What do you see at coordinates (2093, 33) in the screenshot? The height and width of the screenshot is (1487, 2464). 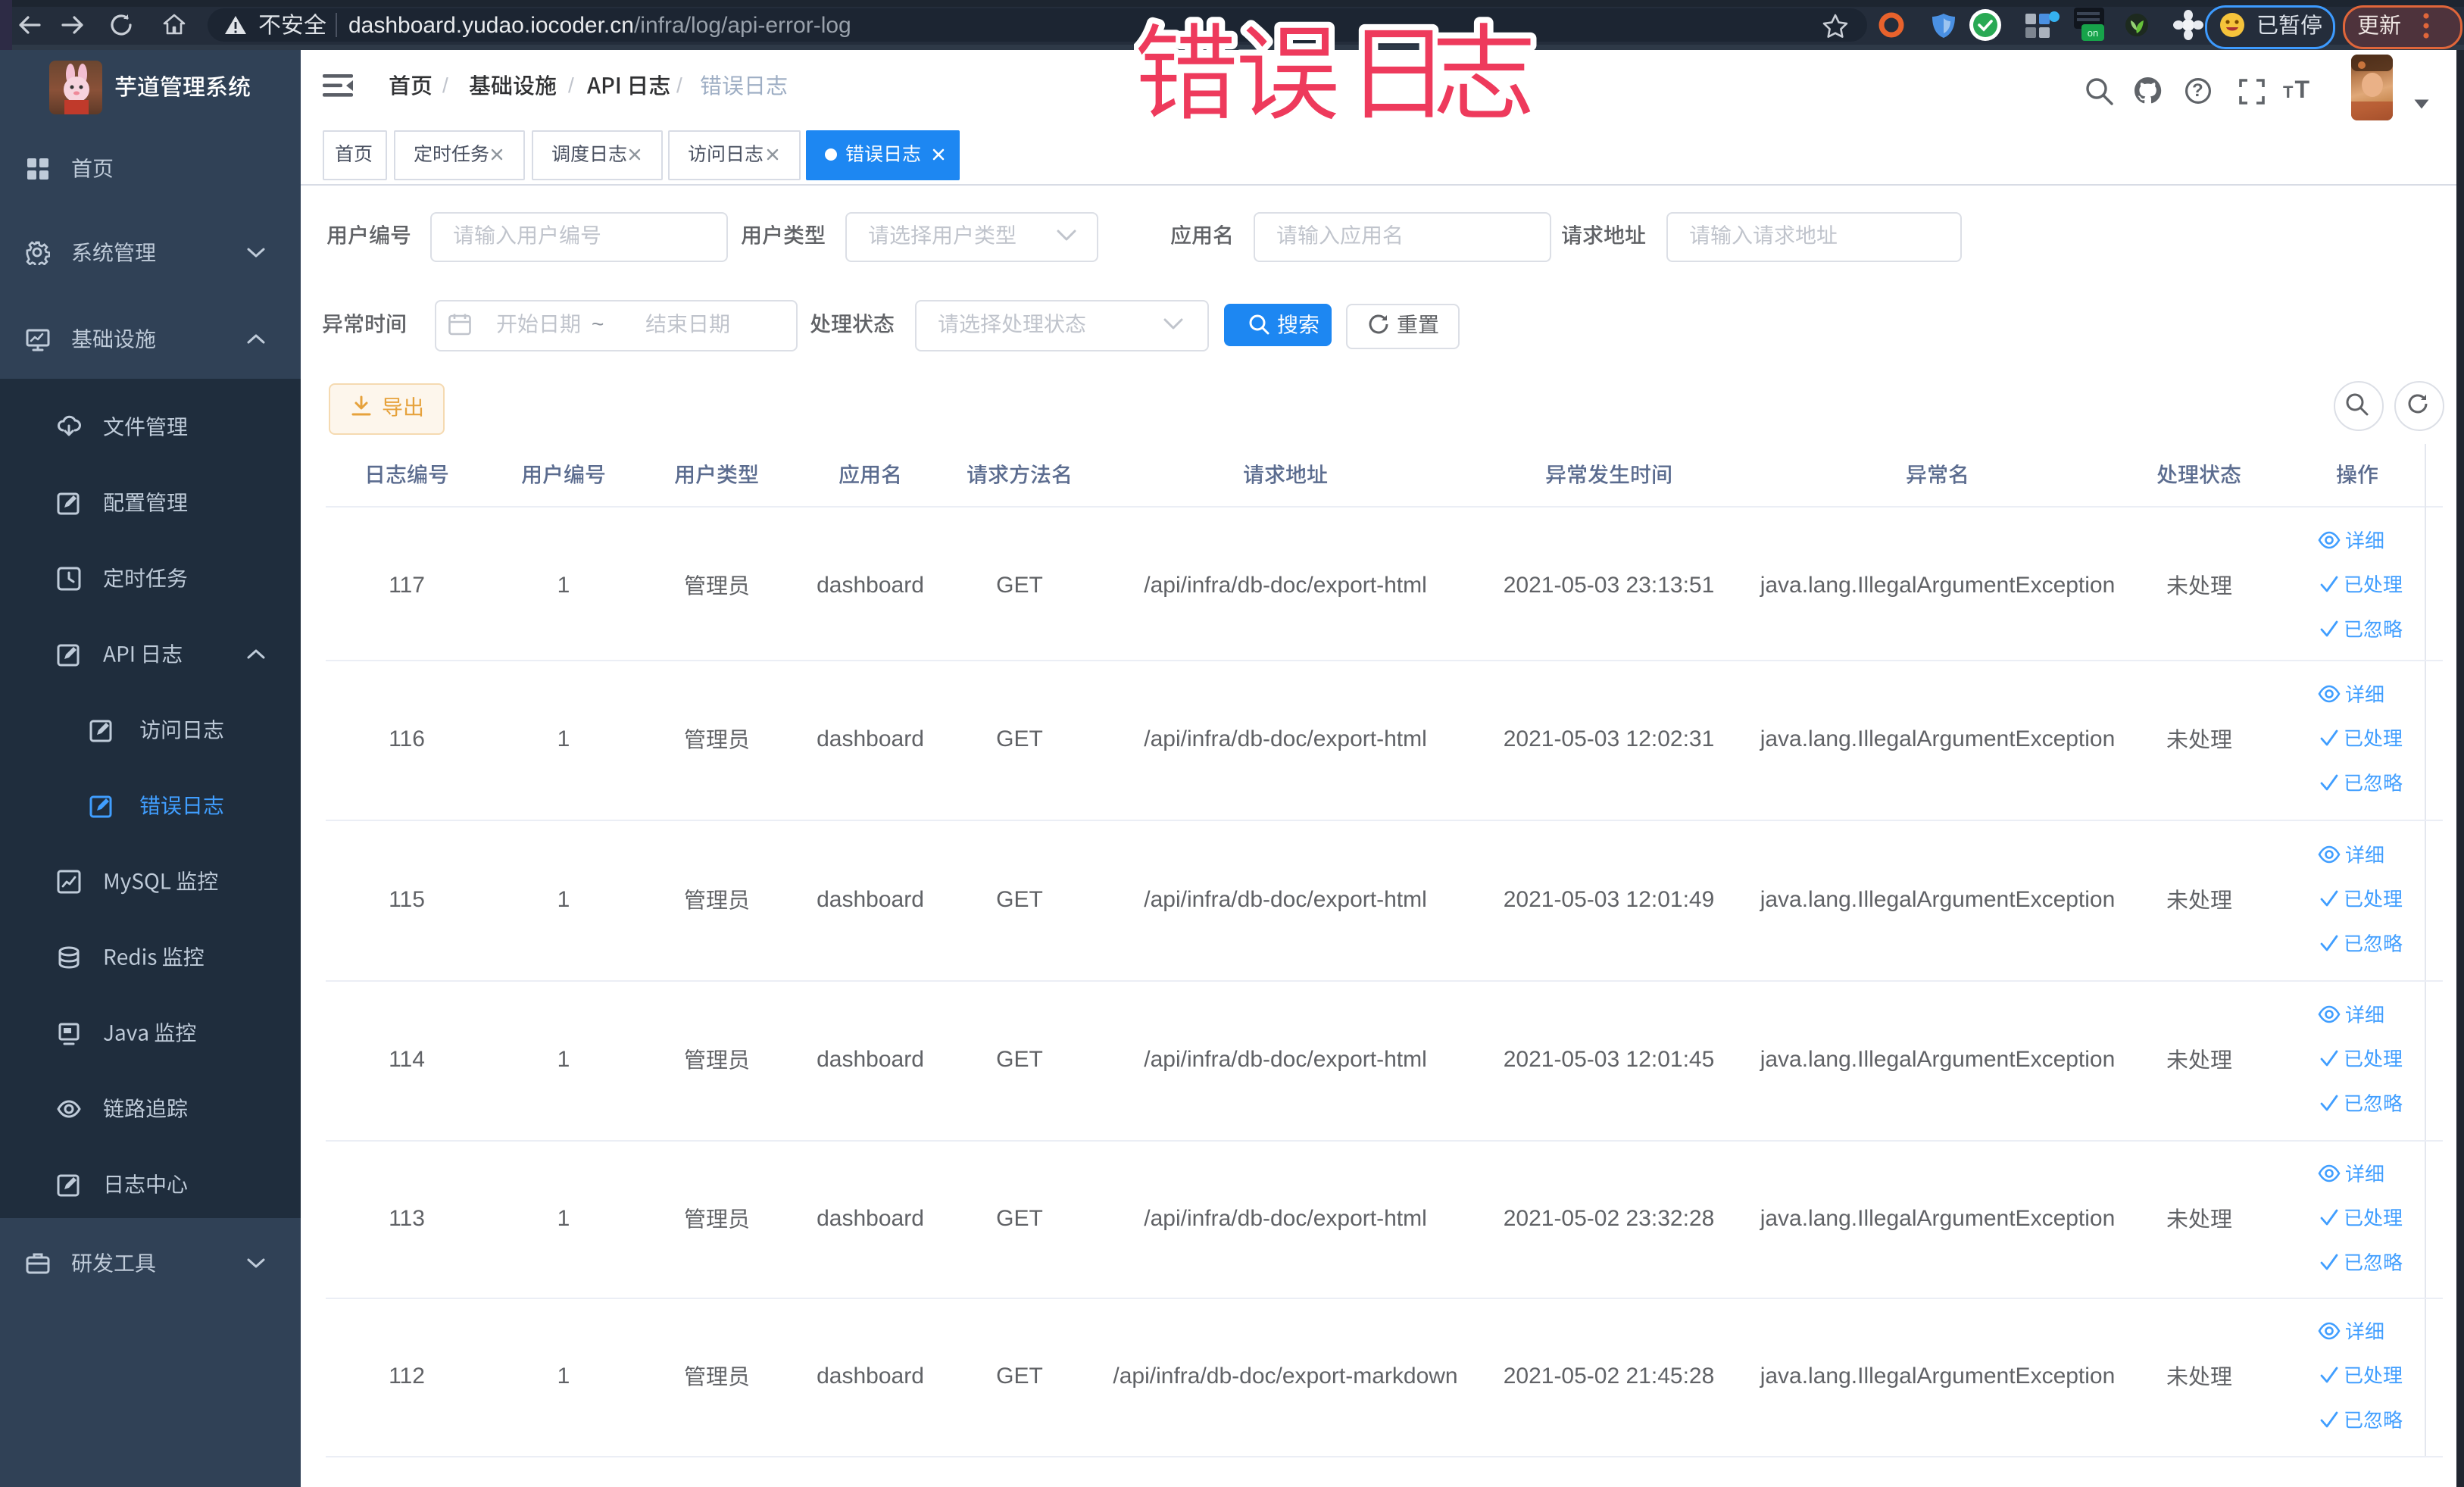 I see `svg-text: on` at bounding box center [2093, 33].